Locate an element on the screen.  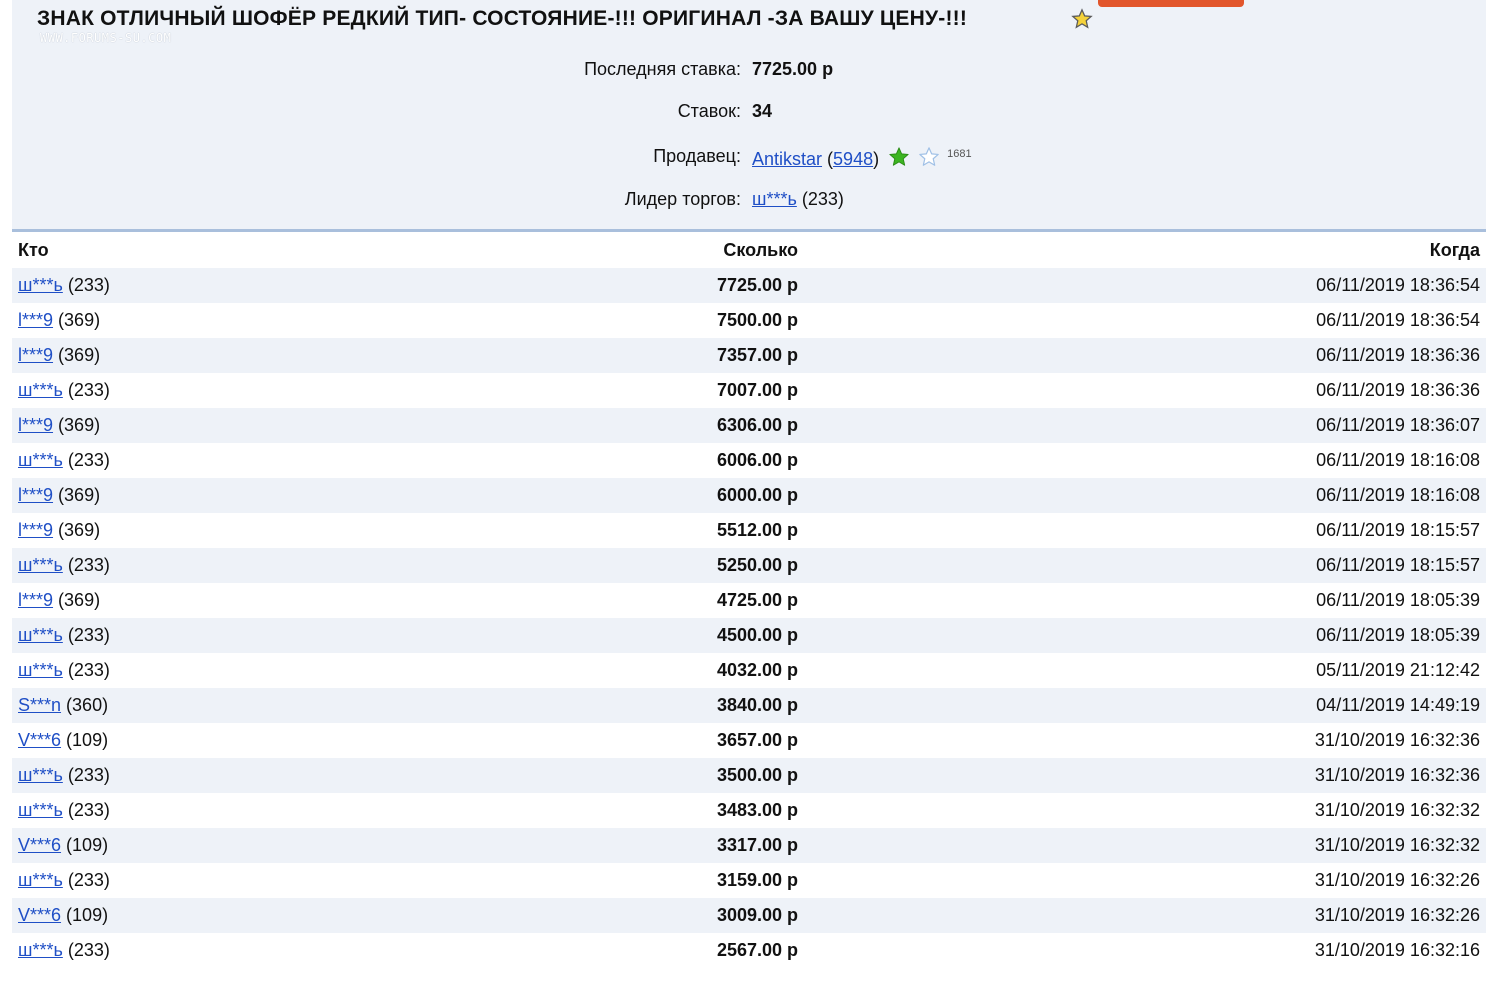
table-row: V***6 (109) 3657.00 р 31/10/2019 16:32:36 is located at coordinates (749, 740).